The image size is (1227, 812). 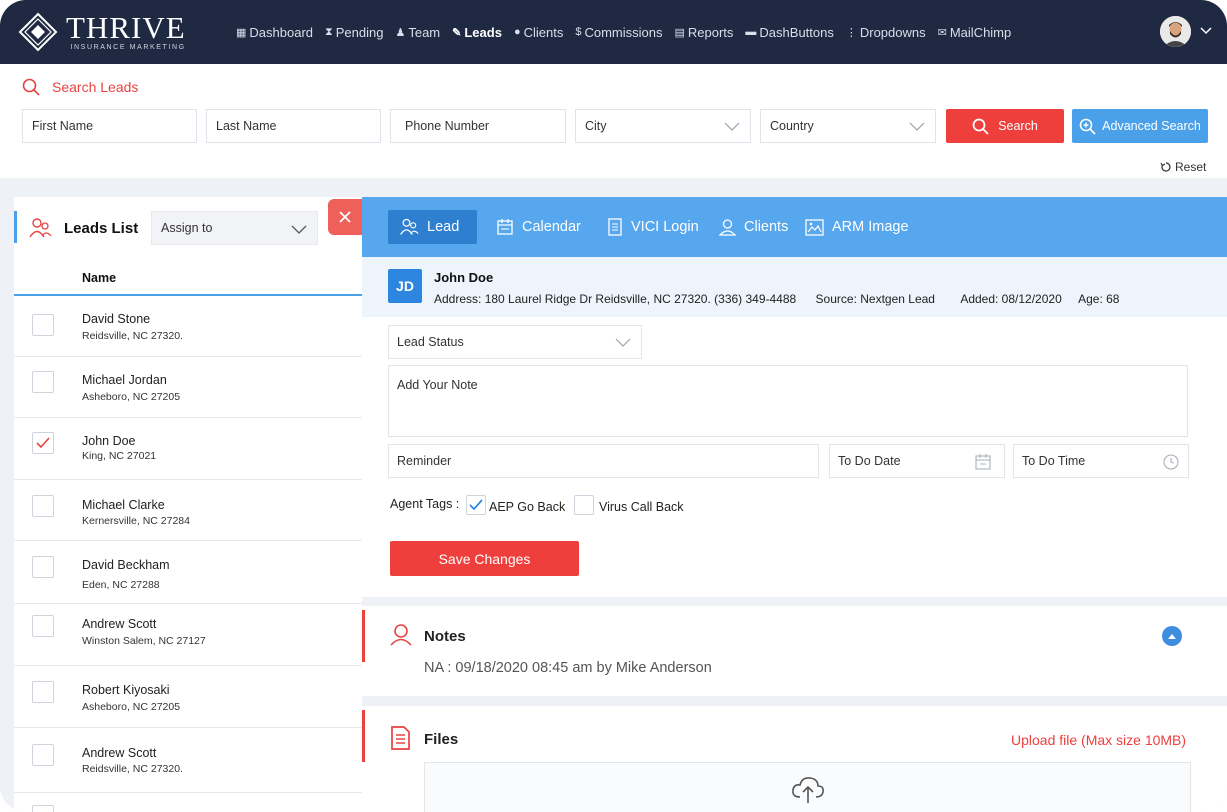 What do you see at coordinates (942, 32) in the screenshot?
I see `mail-icon: ✉` at bounding box center [942, 32].